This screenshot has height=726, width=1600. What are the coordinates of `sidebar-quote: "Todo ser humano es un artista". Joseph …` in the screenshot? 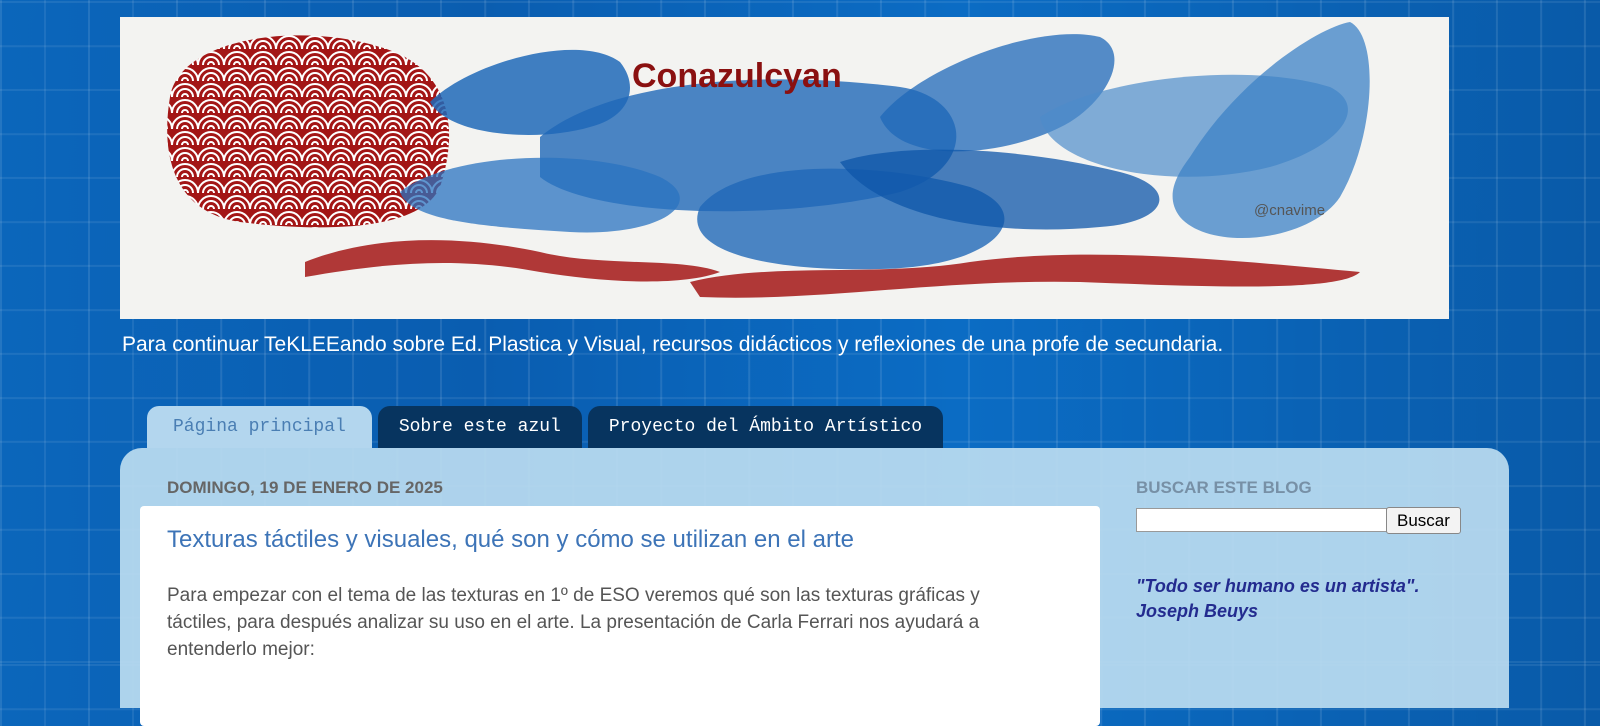 It's located at (1278, 598).